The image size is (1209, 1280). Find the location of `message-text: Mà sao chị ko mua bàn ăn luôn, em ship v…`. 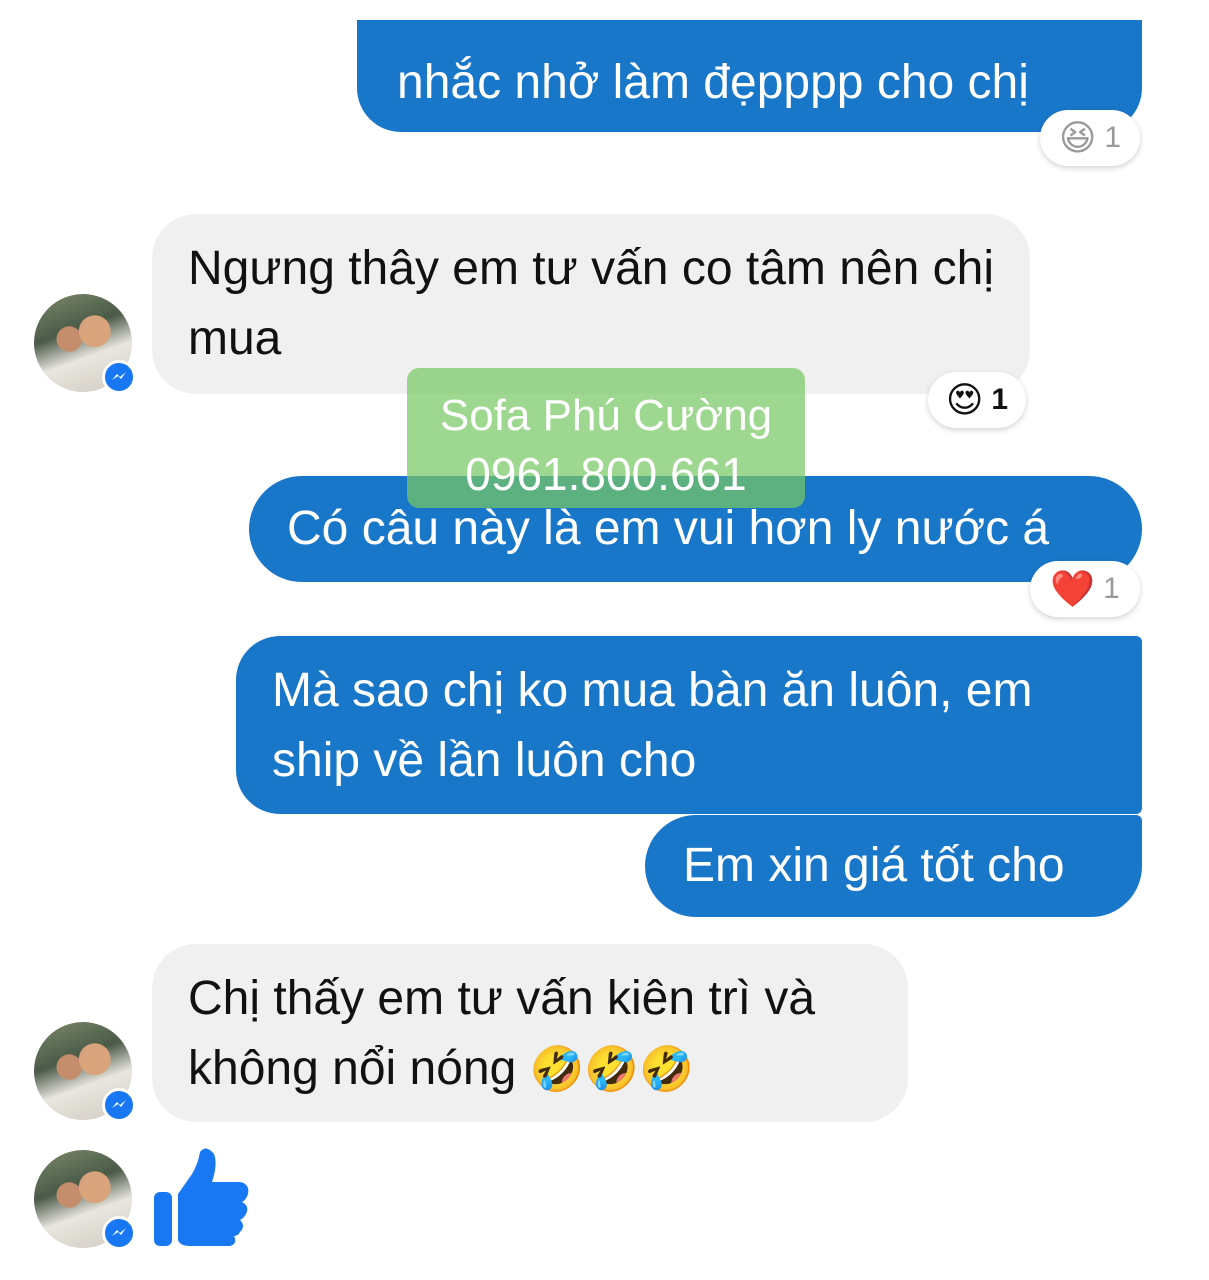

message-text: Mà sao chị ko mua bàn ăn luôn, em ship v… is located at coordinates (652, 725).